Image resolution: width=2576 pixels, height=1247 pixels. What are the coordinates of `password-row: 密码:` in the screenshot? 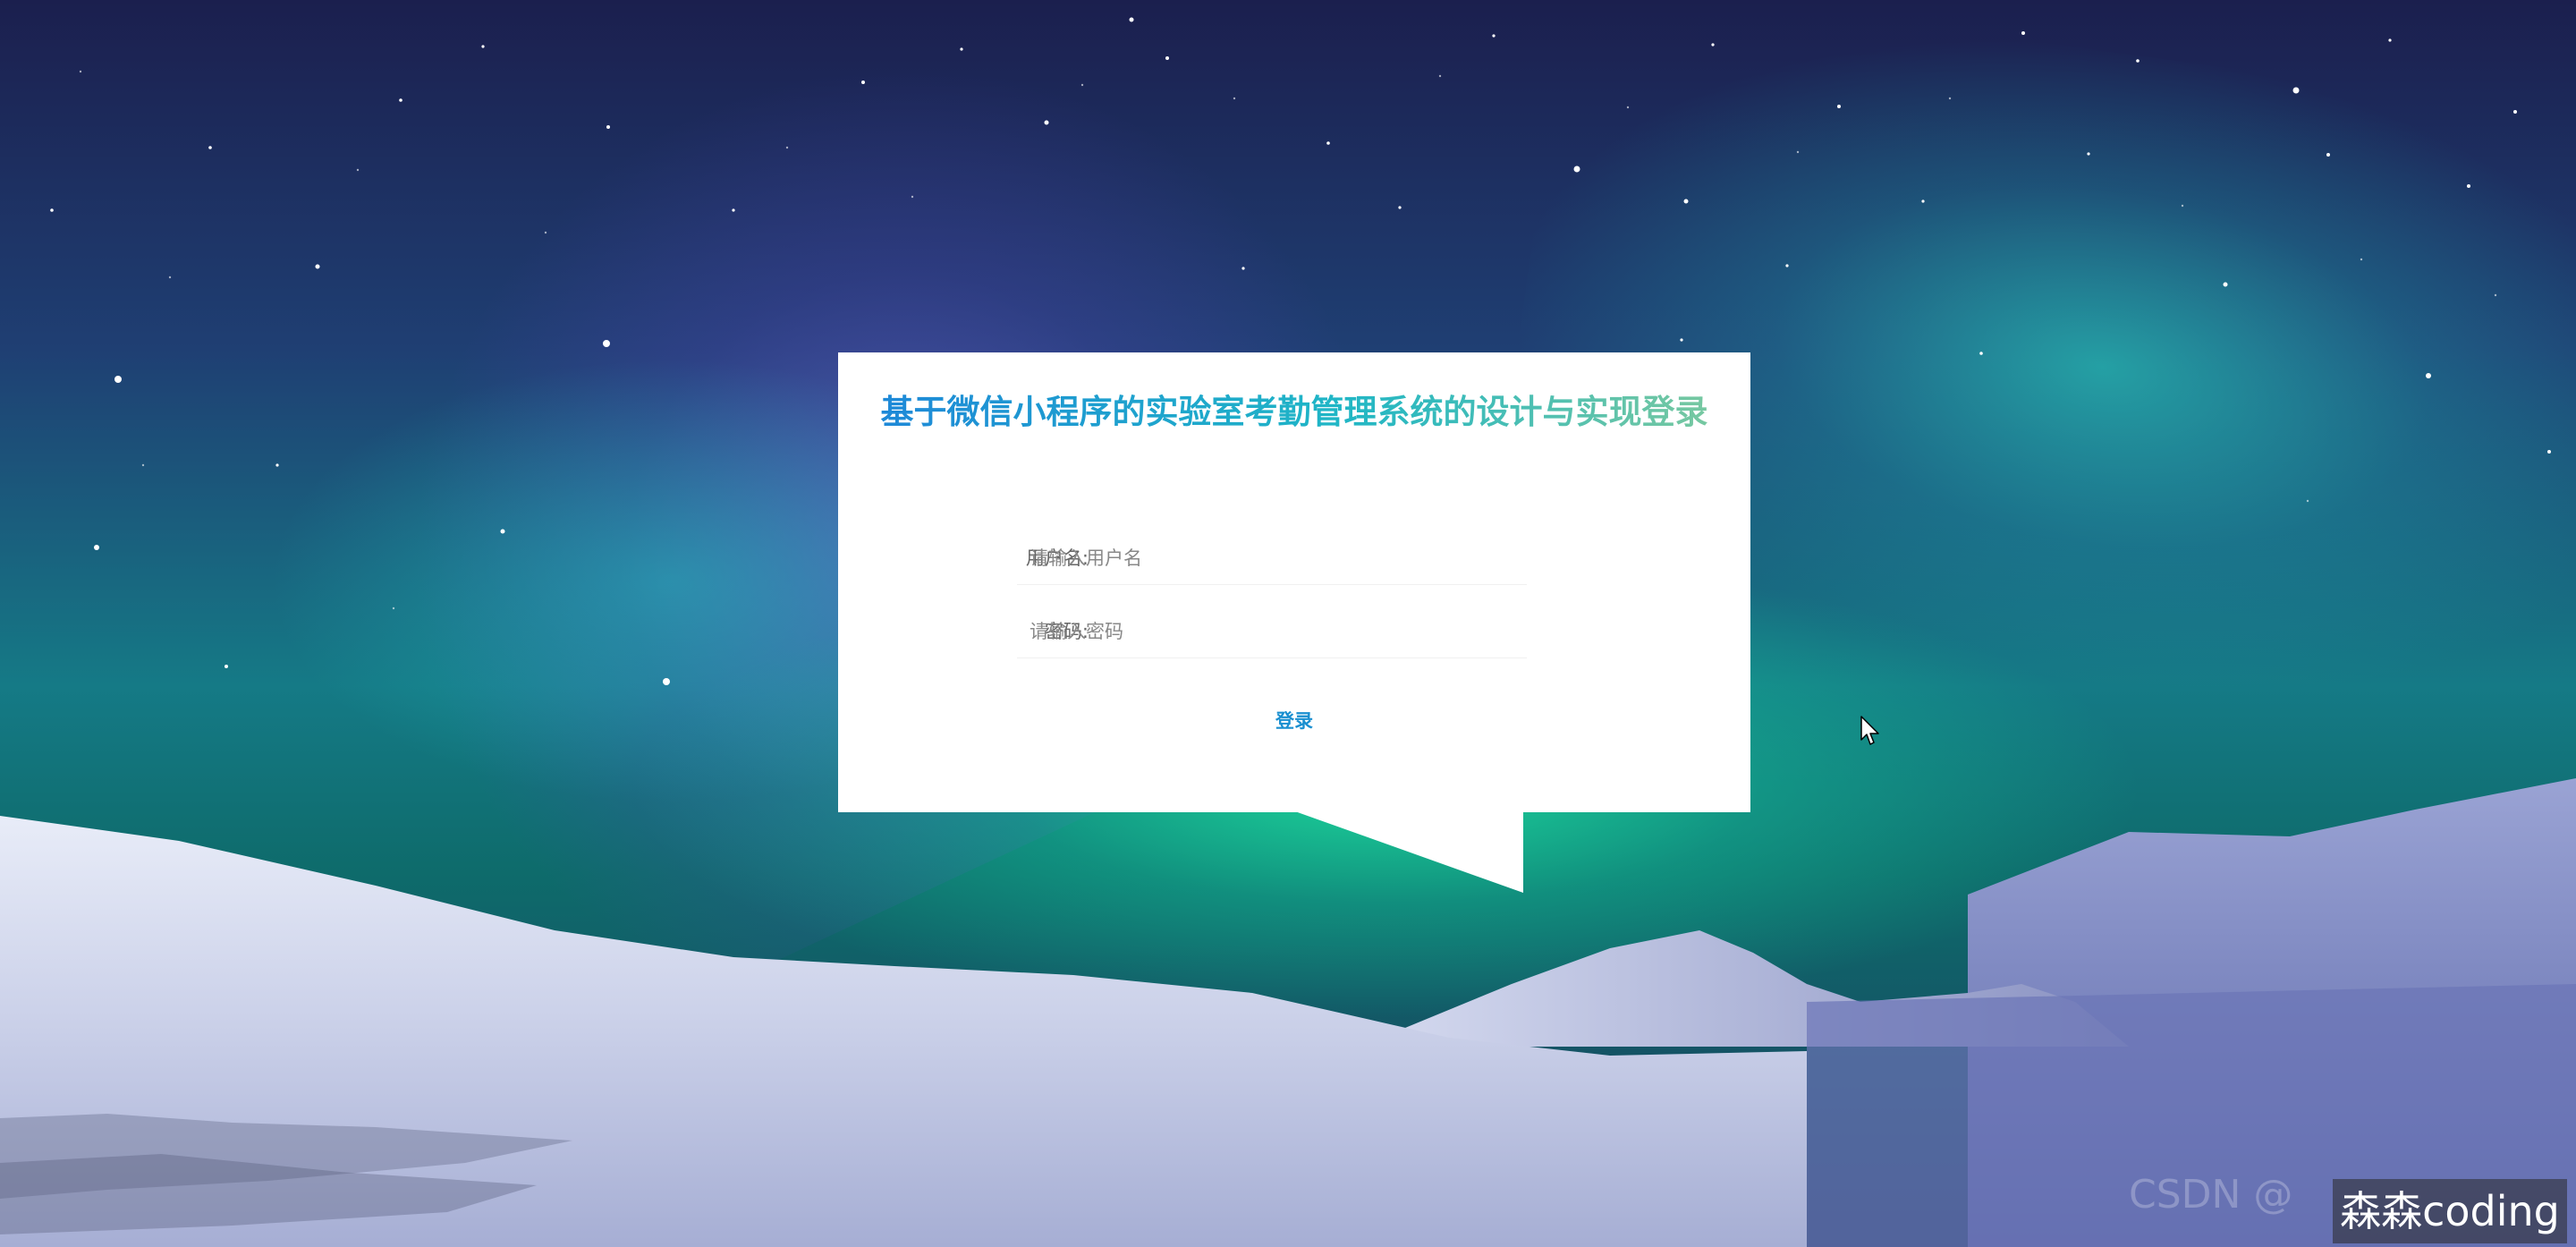 It's located at (1294, 631).